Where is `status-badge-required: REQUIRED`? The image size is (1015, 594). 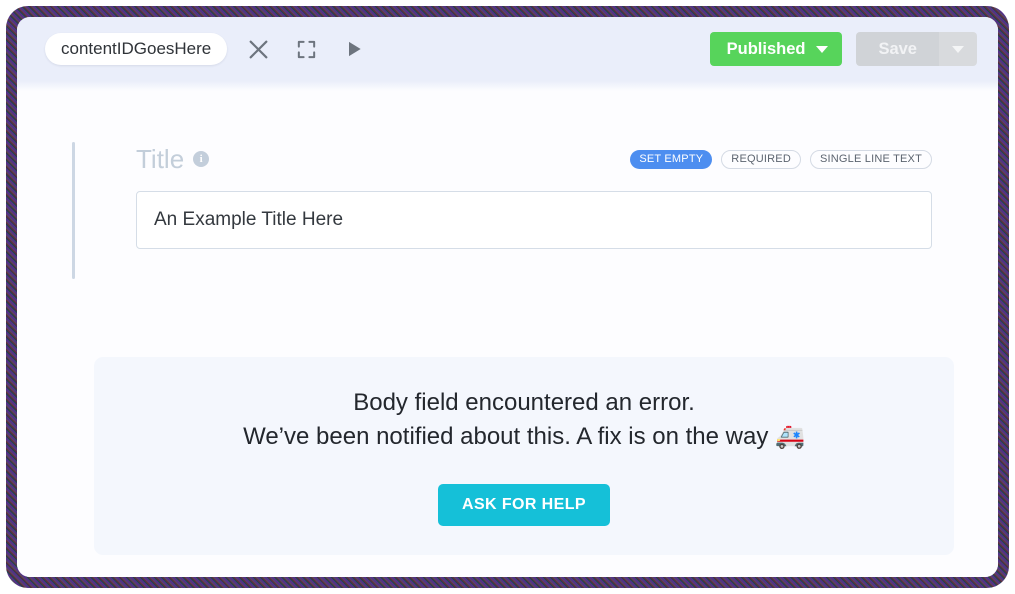 status-badge-required: REQUIRED is located at coordinates (761, 159).